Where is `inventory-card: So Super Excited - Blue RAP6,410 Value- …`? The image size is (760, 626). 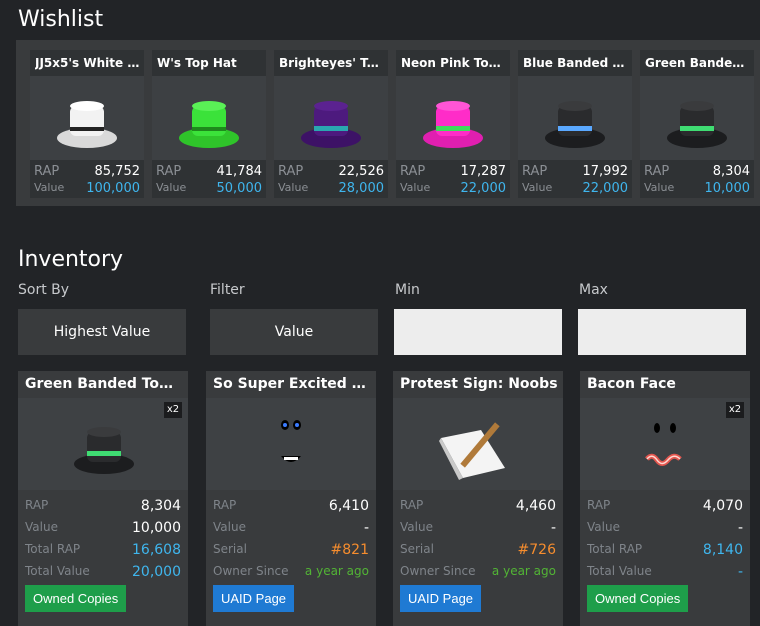
inventory-card: So Super Excited - Blue RAP6,410 Value- … is located at coordinates (291, 498).